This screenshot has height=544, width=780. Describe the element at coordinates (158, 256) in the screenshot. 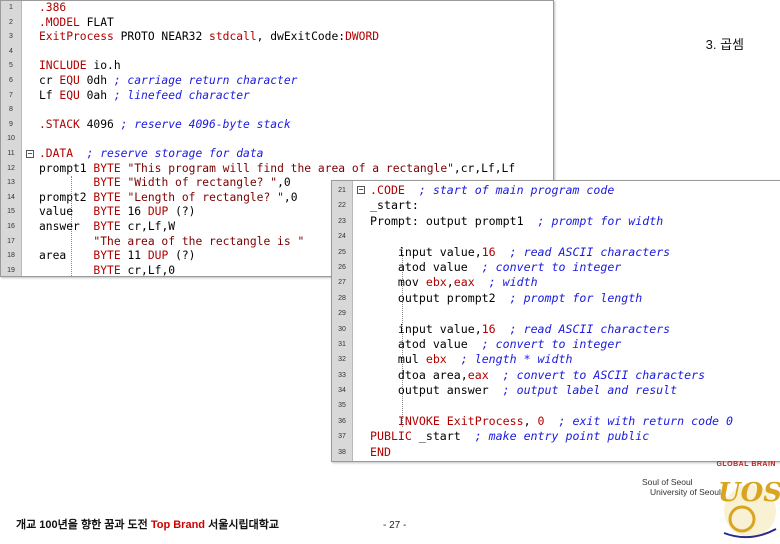

I see `code-token: DUP` at that location.